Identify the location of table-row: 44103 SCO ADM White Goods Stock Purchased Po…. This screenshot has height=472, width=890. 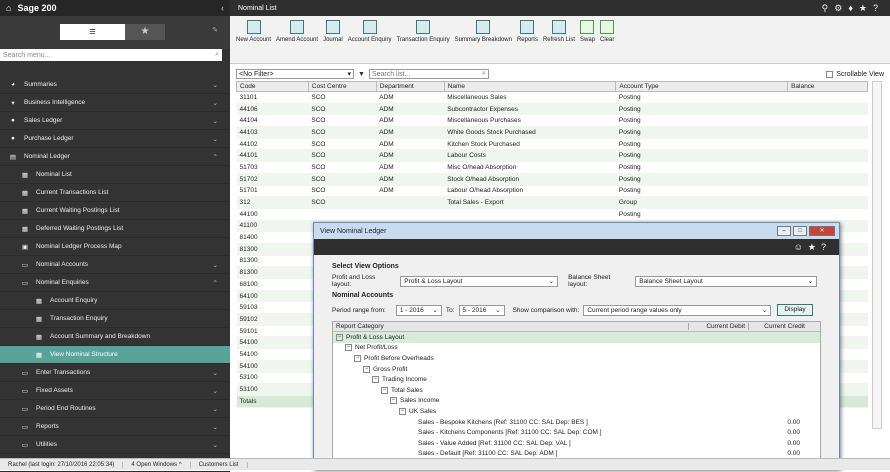
(552, 132).